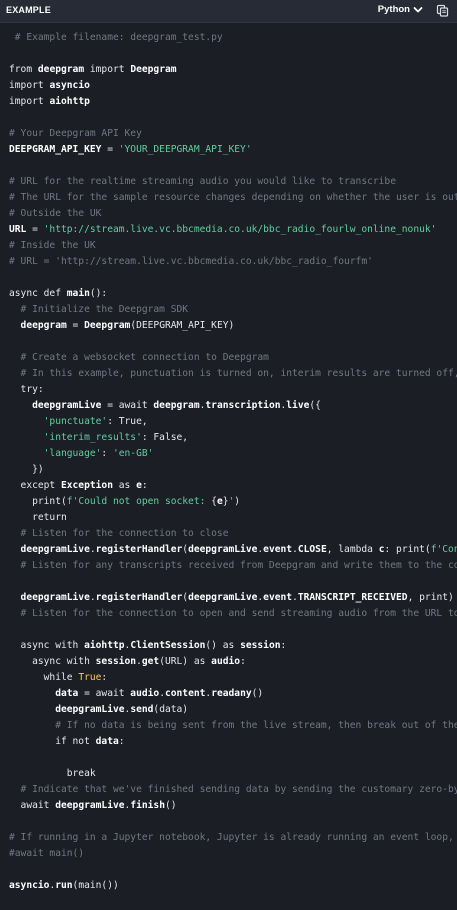 This screenshot has height=910, width=457. I want to click on code-token: # Outside the UK, so click(55, 213).